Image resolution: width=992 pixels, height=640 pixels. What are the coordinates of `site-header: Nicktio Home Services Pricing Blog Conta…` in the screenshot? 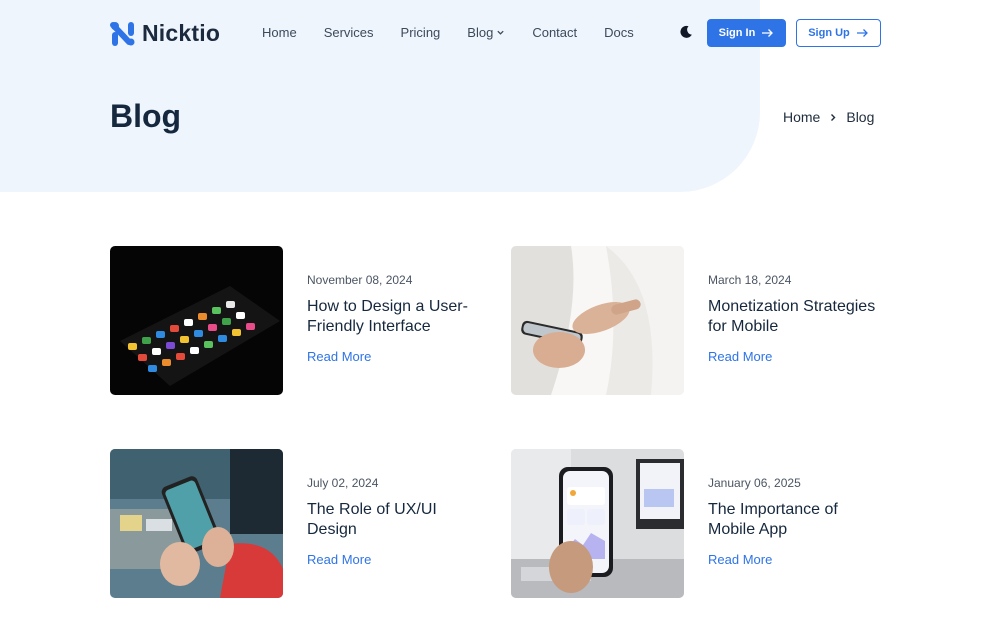 It's located at (496, 33).